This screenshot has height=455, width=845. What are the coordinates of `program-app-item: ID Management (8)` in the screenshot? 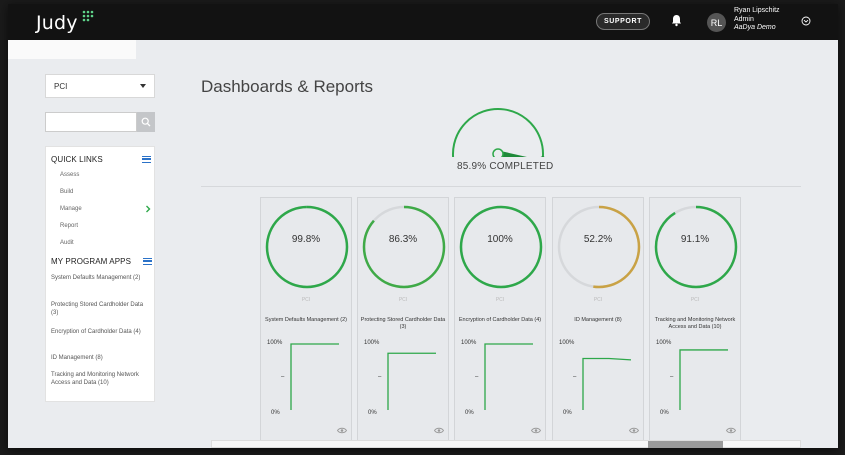 It's located at (101, 358).